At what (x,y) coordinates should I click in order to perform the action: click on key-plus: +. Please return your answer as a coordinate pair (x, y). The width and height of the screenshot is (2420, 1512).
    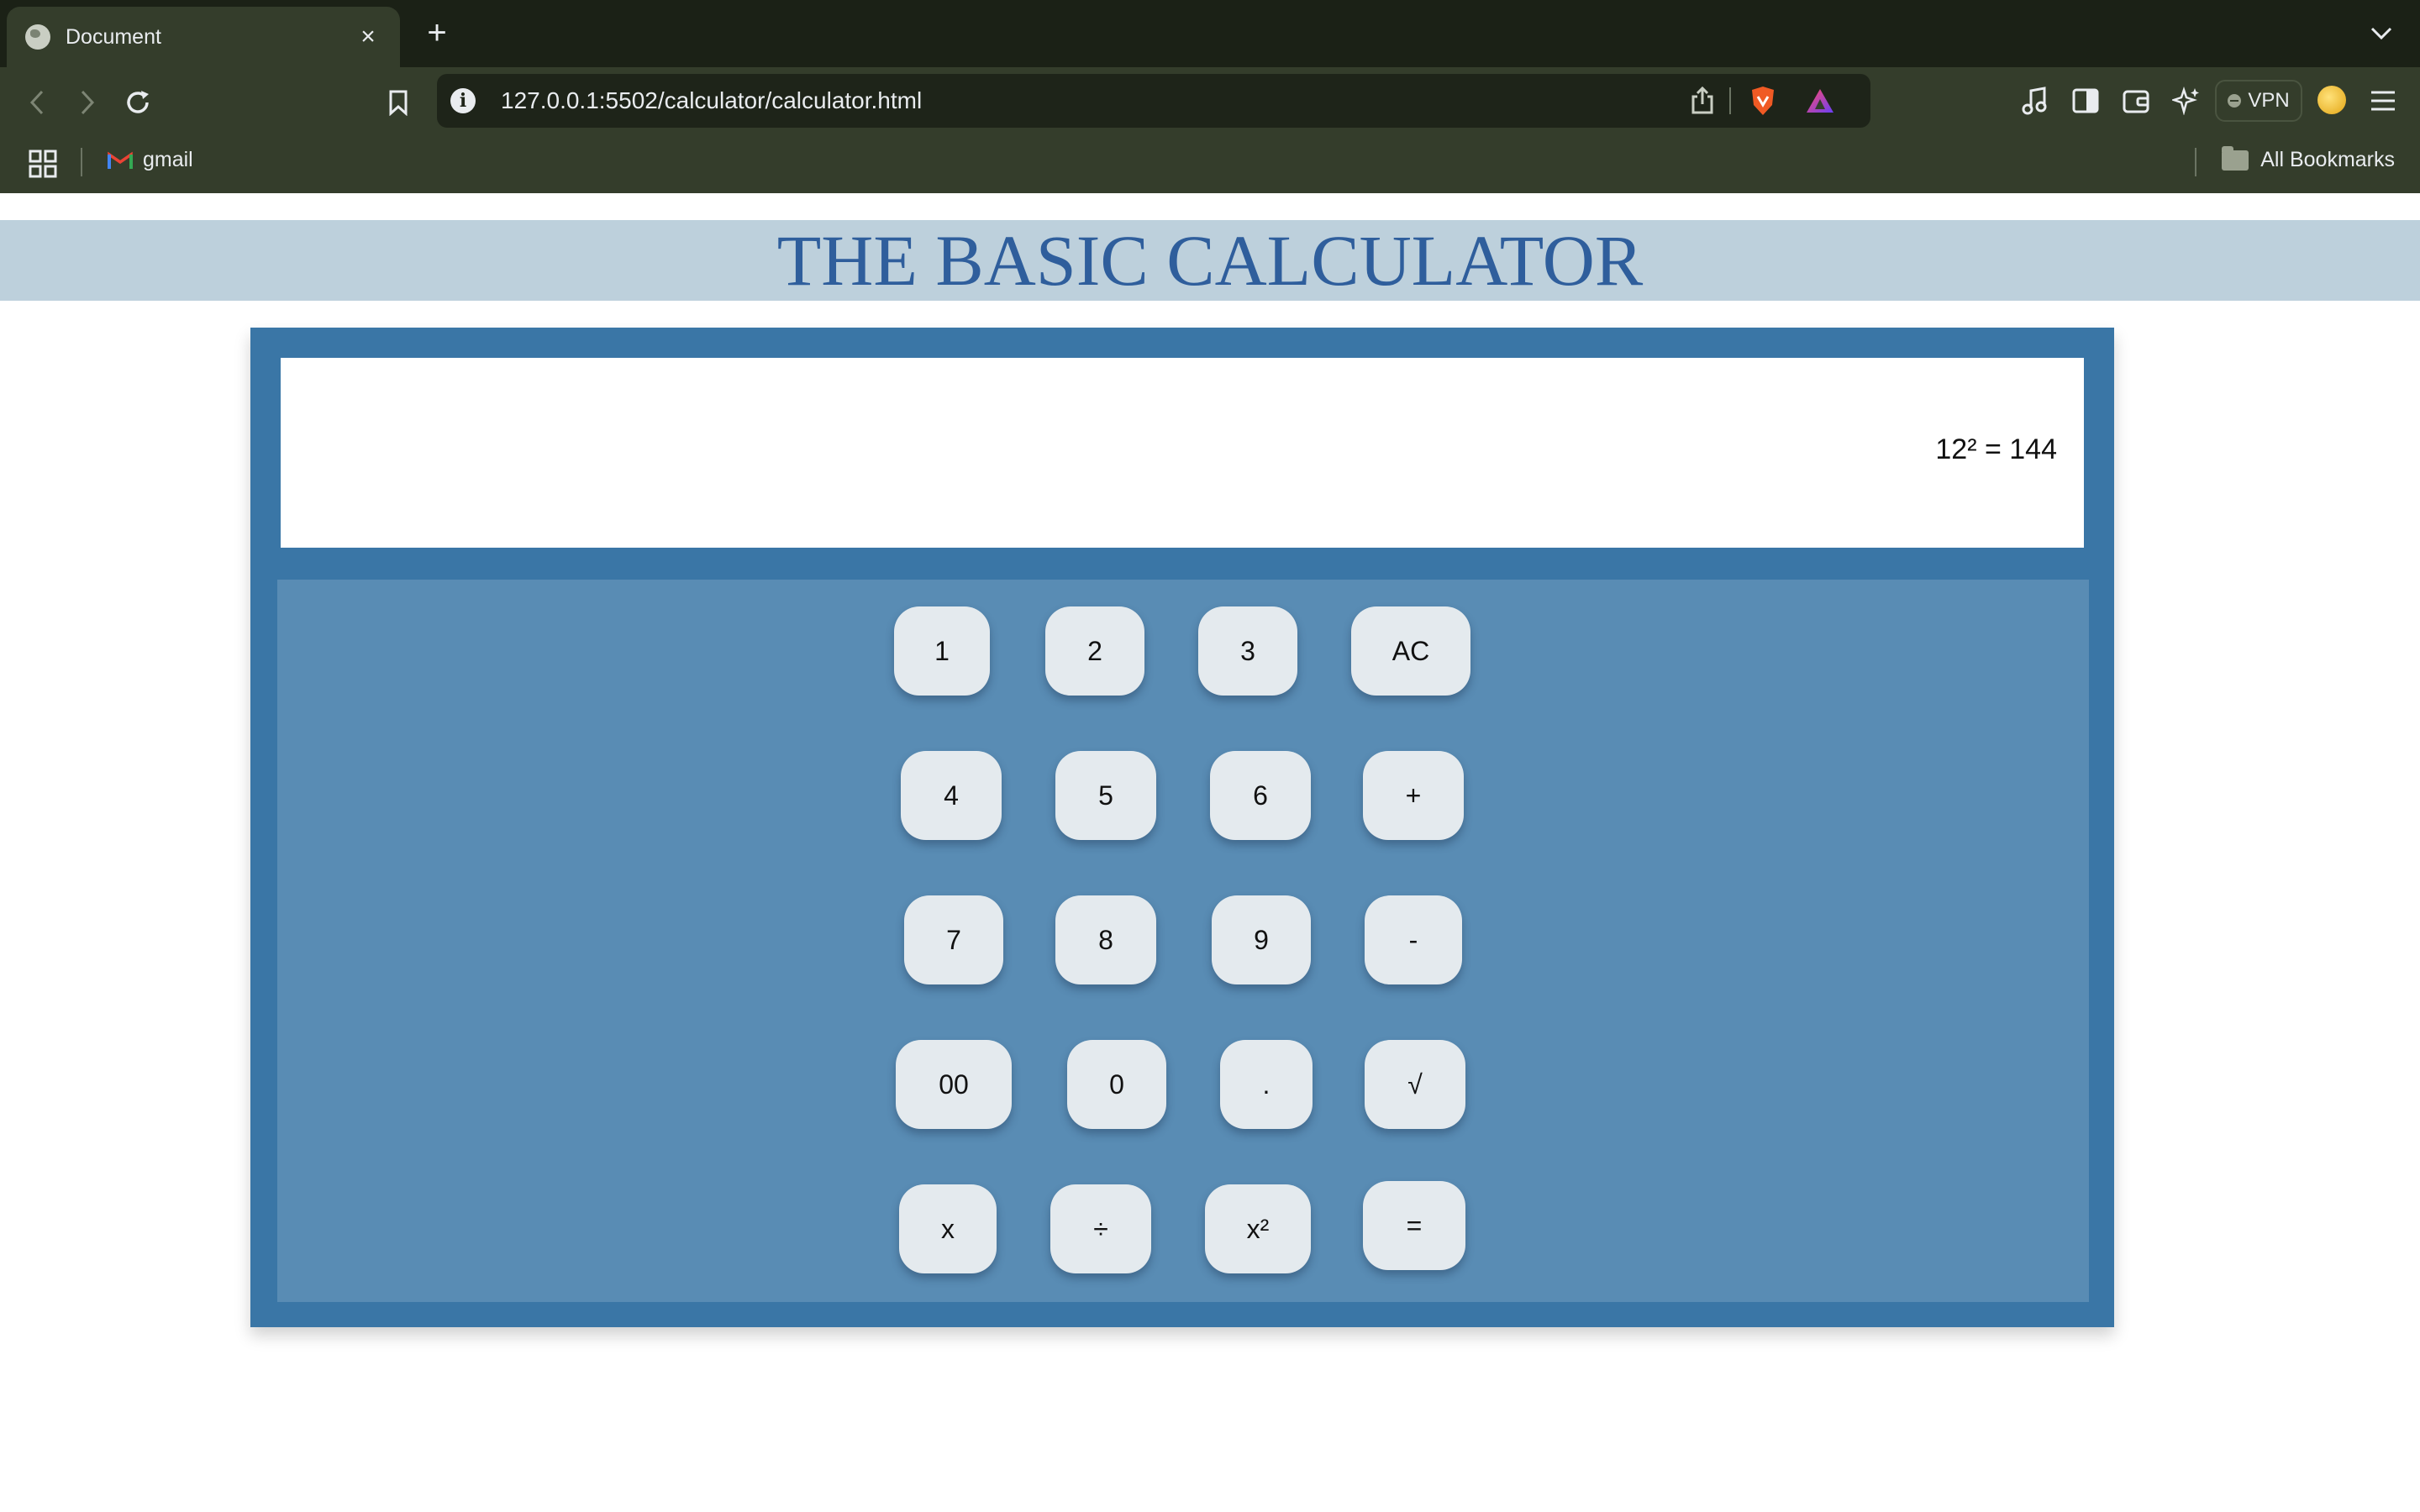
    Looking at the image, I should click on (1413, 795).